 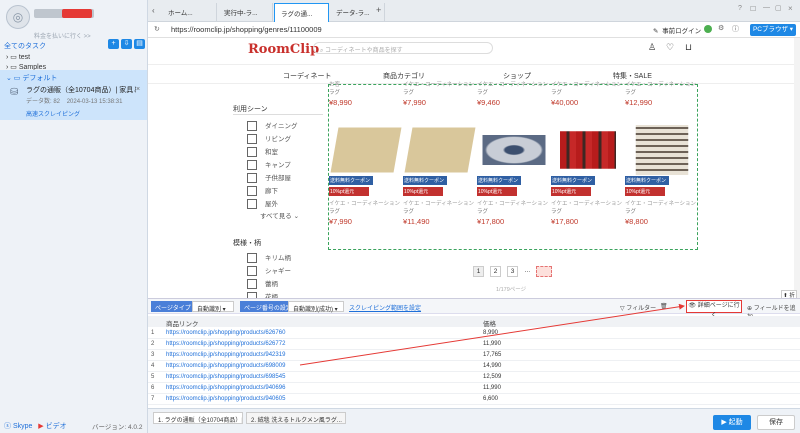 I want to click on save-button: 保存, so click(x=776, y=422).